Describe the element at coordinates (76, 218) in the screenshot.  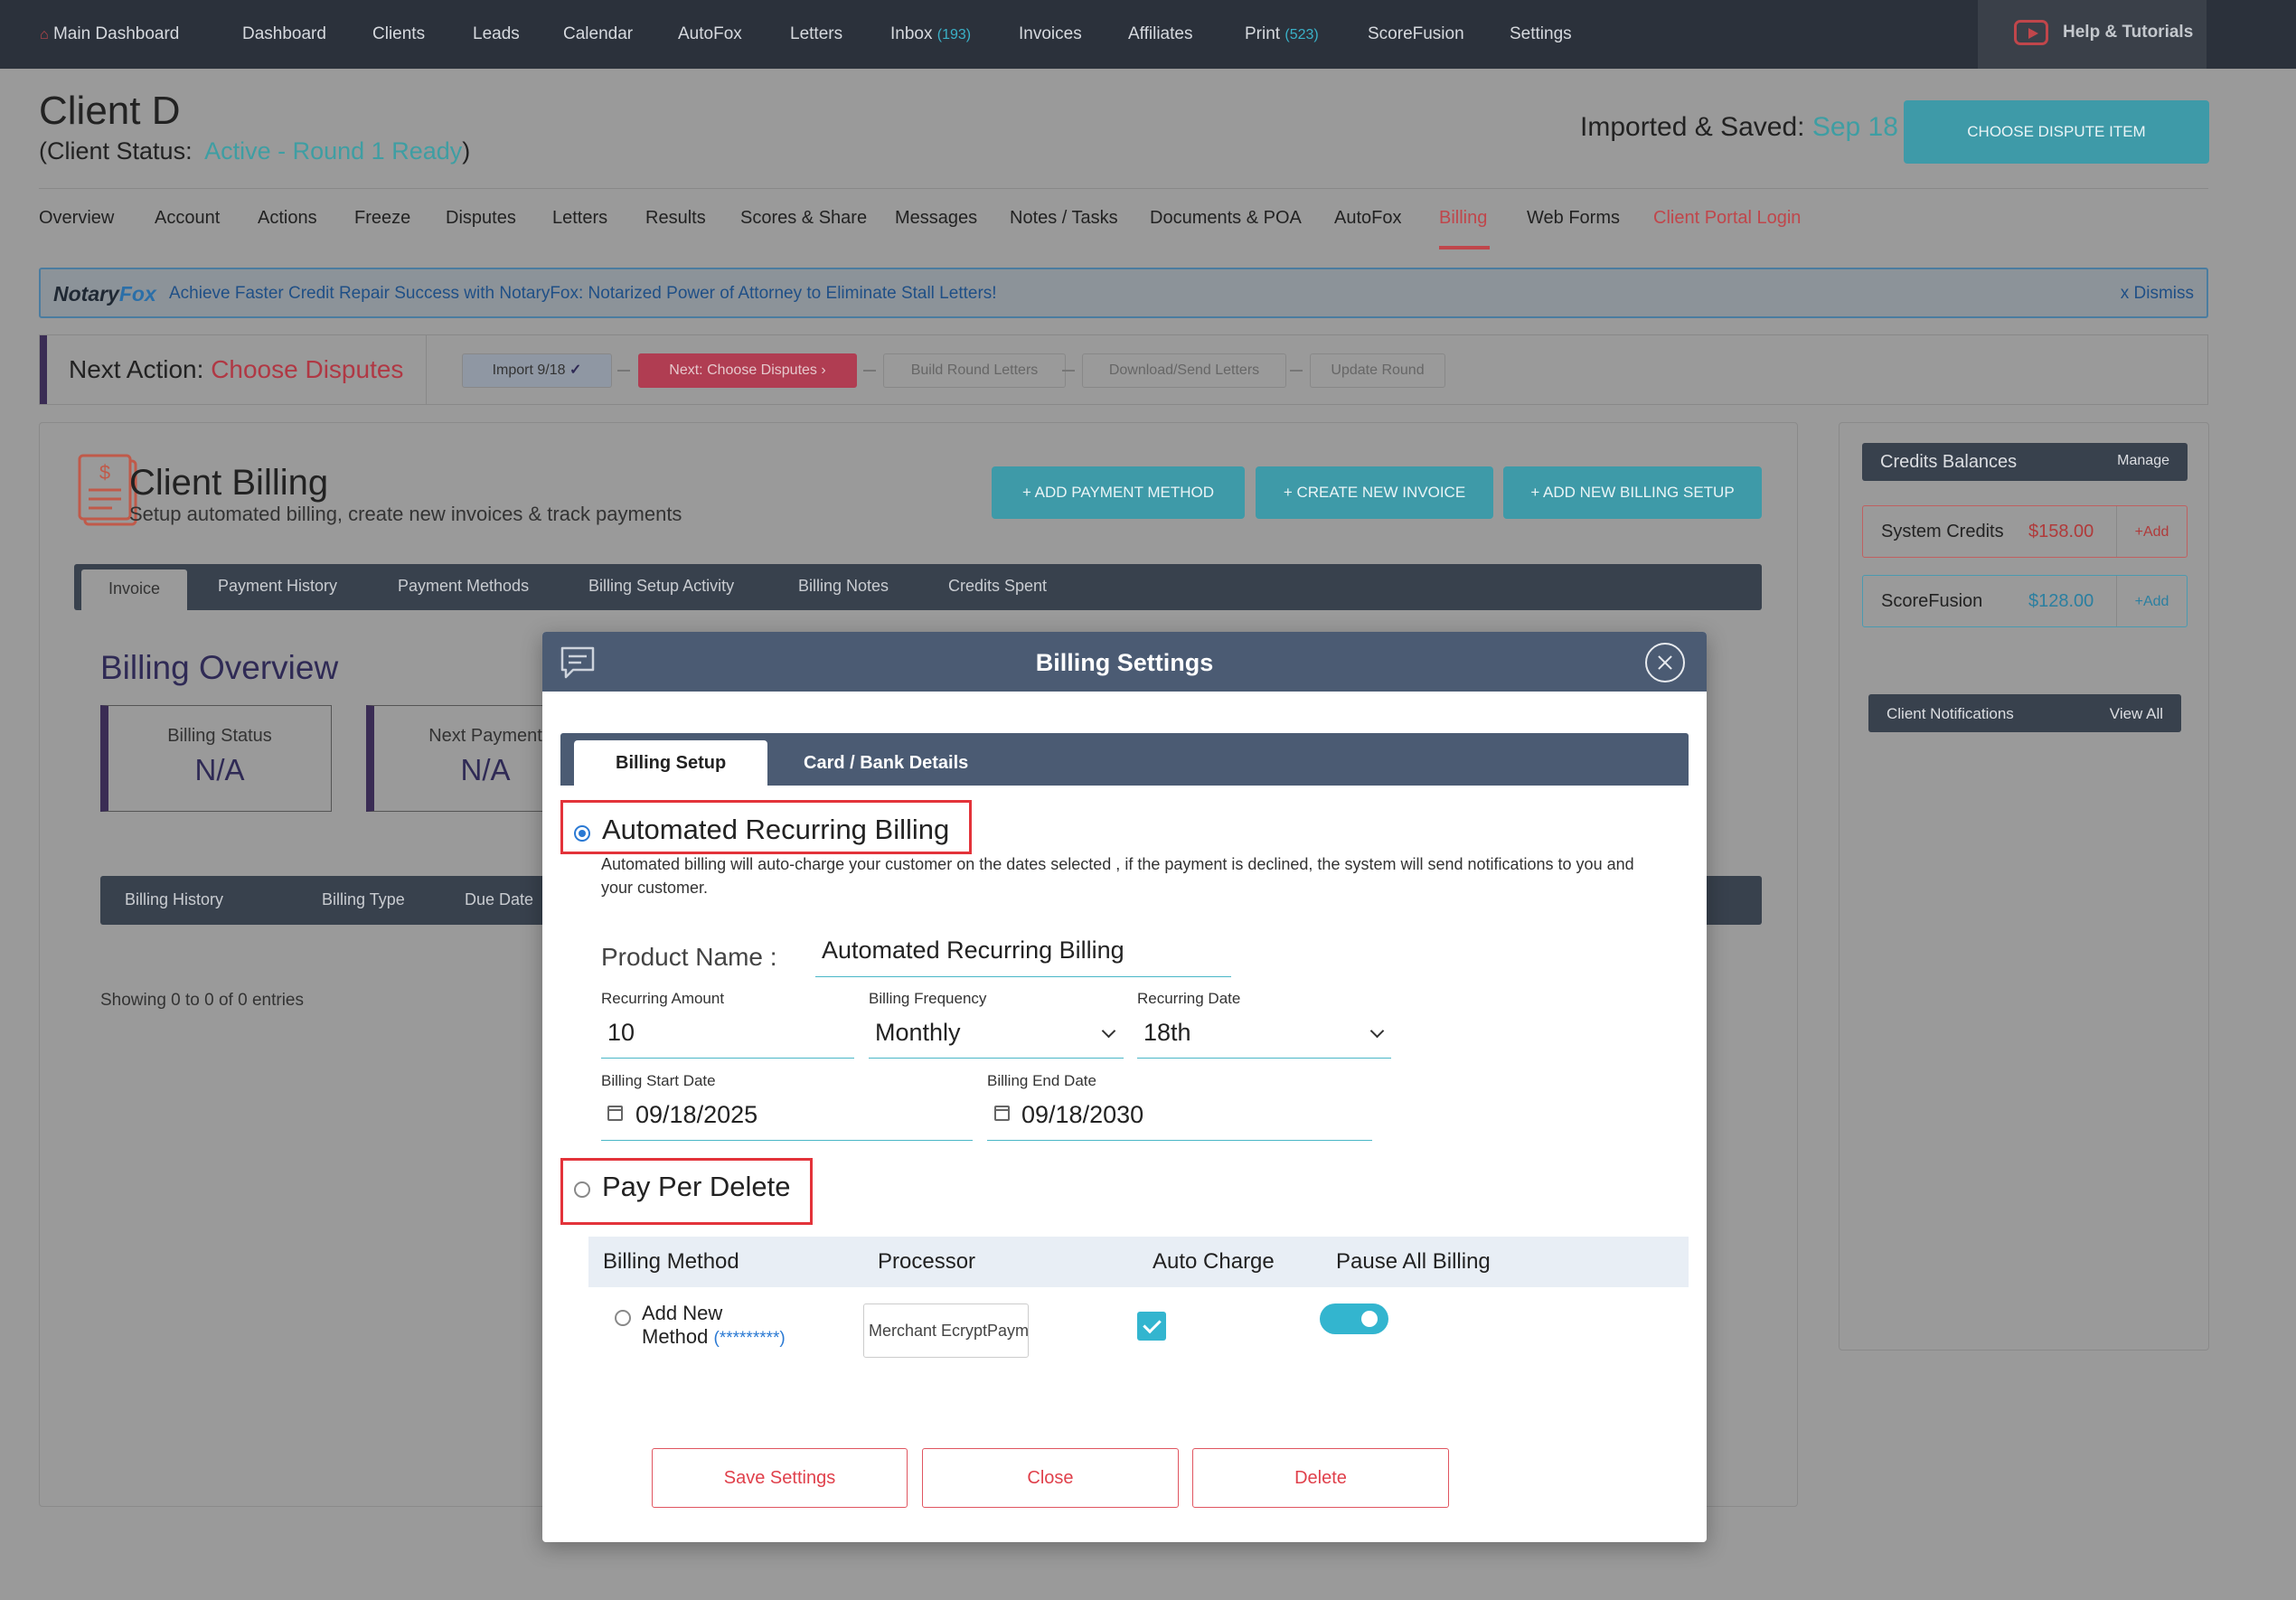
I see `tab-overview: Overview` at that location.